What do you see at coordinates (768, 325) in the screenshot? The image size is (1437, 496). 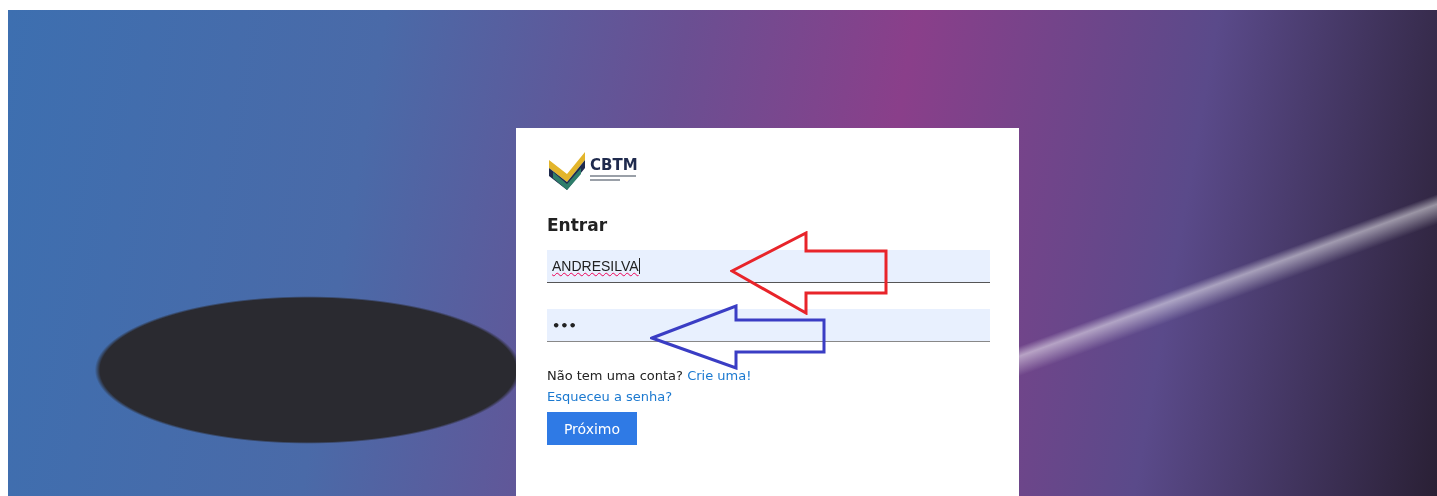 I see `password-field: •••` at bounding box center [768, 325].